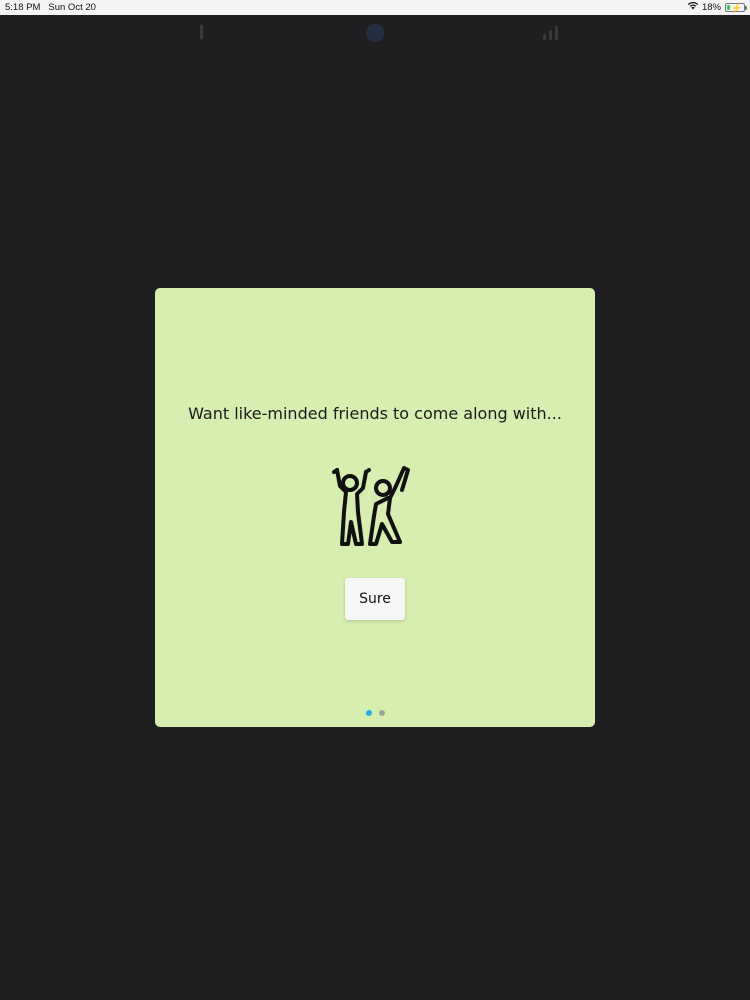 The width and height of the screenshot is (750, 1000). What do you see at coordinates (551, 34) in the screenshot?
I see `chart-icon` at bounding box center [551, 34].